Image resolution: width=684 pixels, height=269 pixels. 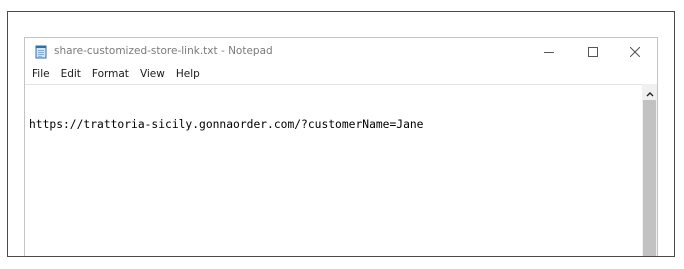 I want to click on maximize-icon, so click(x=593, y=51).